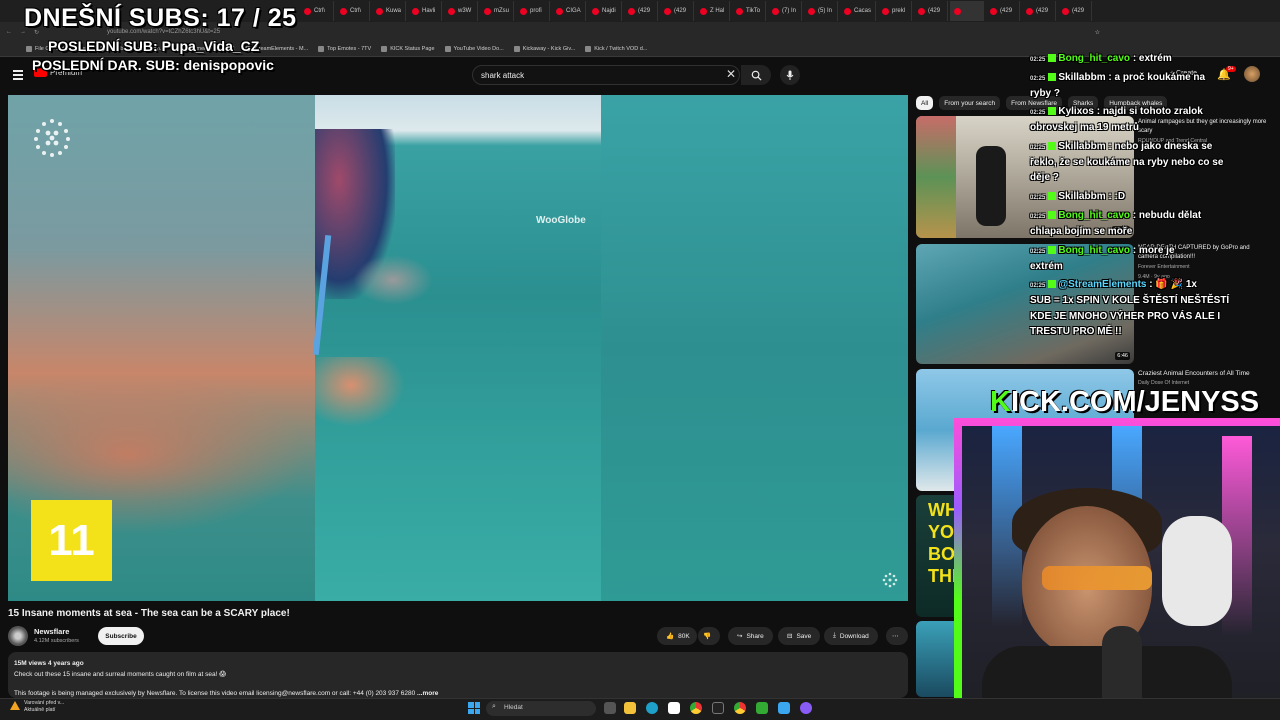 The height and width of the screenshot is (720, 1280). I want to click on filter-chip: All, so click(925, 103).